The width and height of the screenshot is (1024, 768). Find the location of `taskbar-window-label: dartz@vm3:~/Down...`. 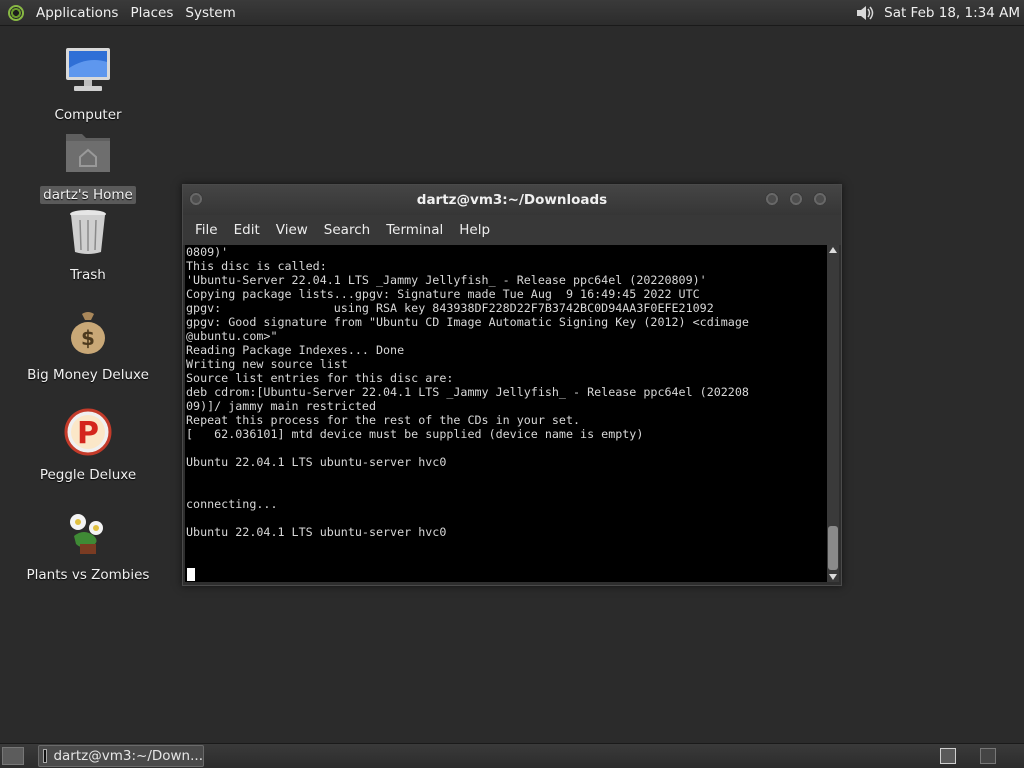

taskbar-window-label: dartz@vm3:~/Down... is located at coordinates (128, 756).